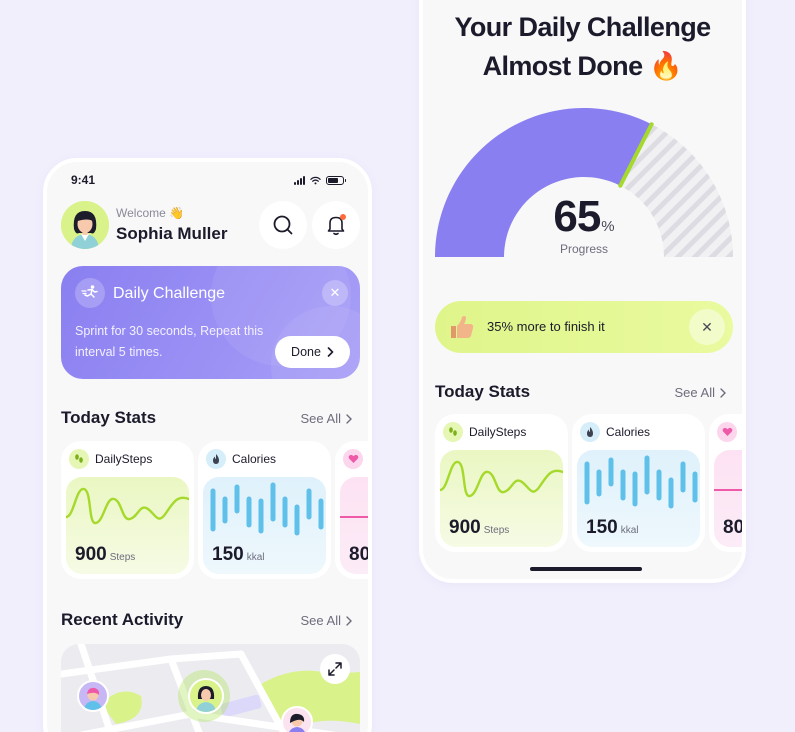 Image resolution: width=795 pixels, height=732 pixels. Describe the element at coordinates (584, 249) in the screenshot. I see `progress-label: Progress` at that location.